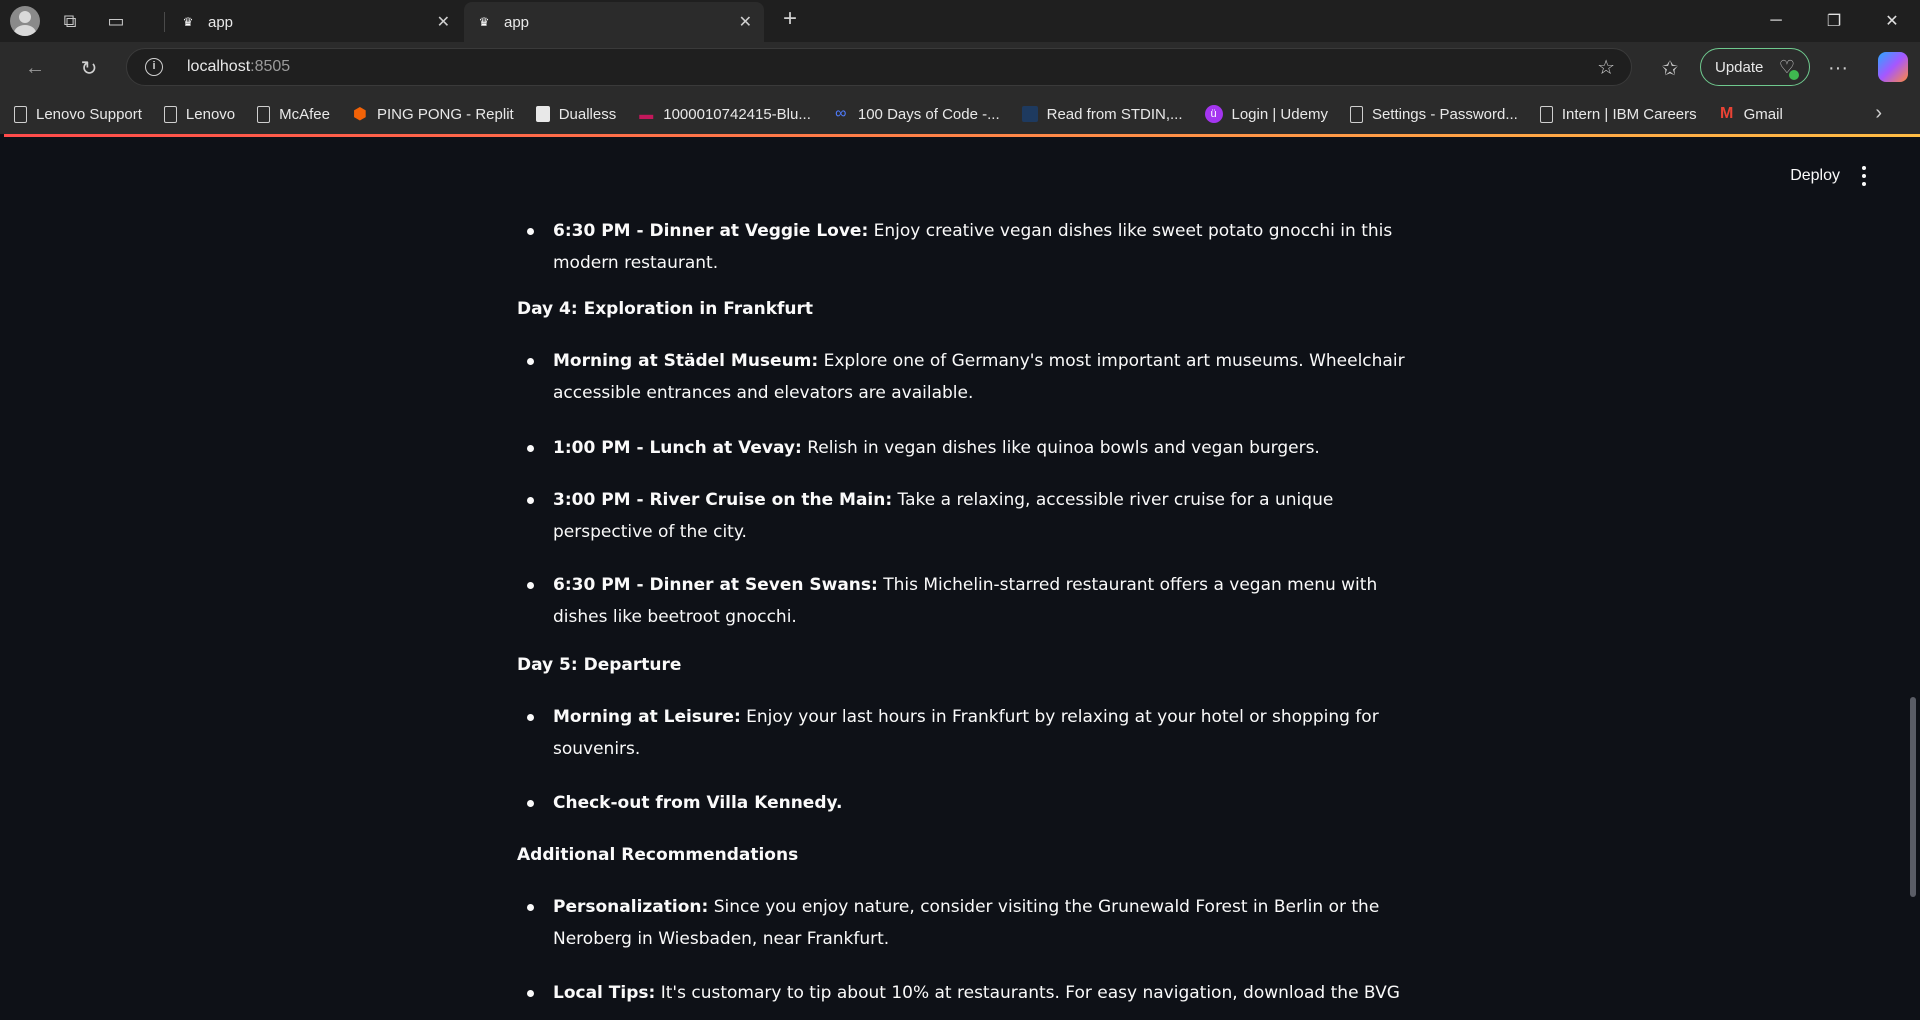  Describe the element at coordinates (1739, 67) in the screenshot. I see `update-label: Update` at that location.